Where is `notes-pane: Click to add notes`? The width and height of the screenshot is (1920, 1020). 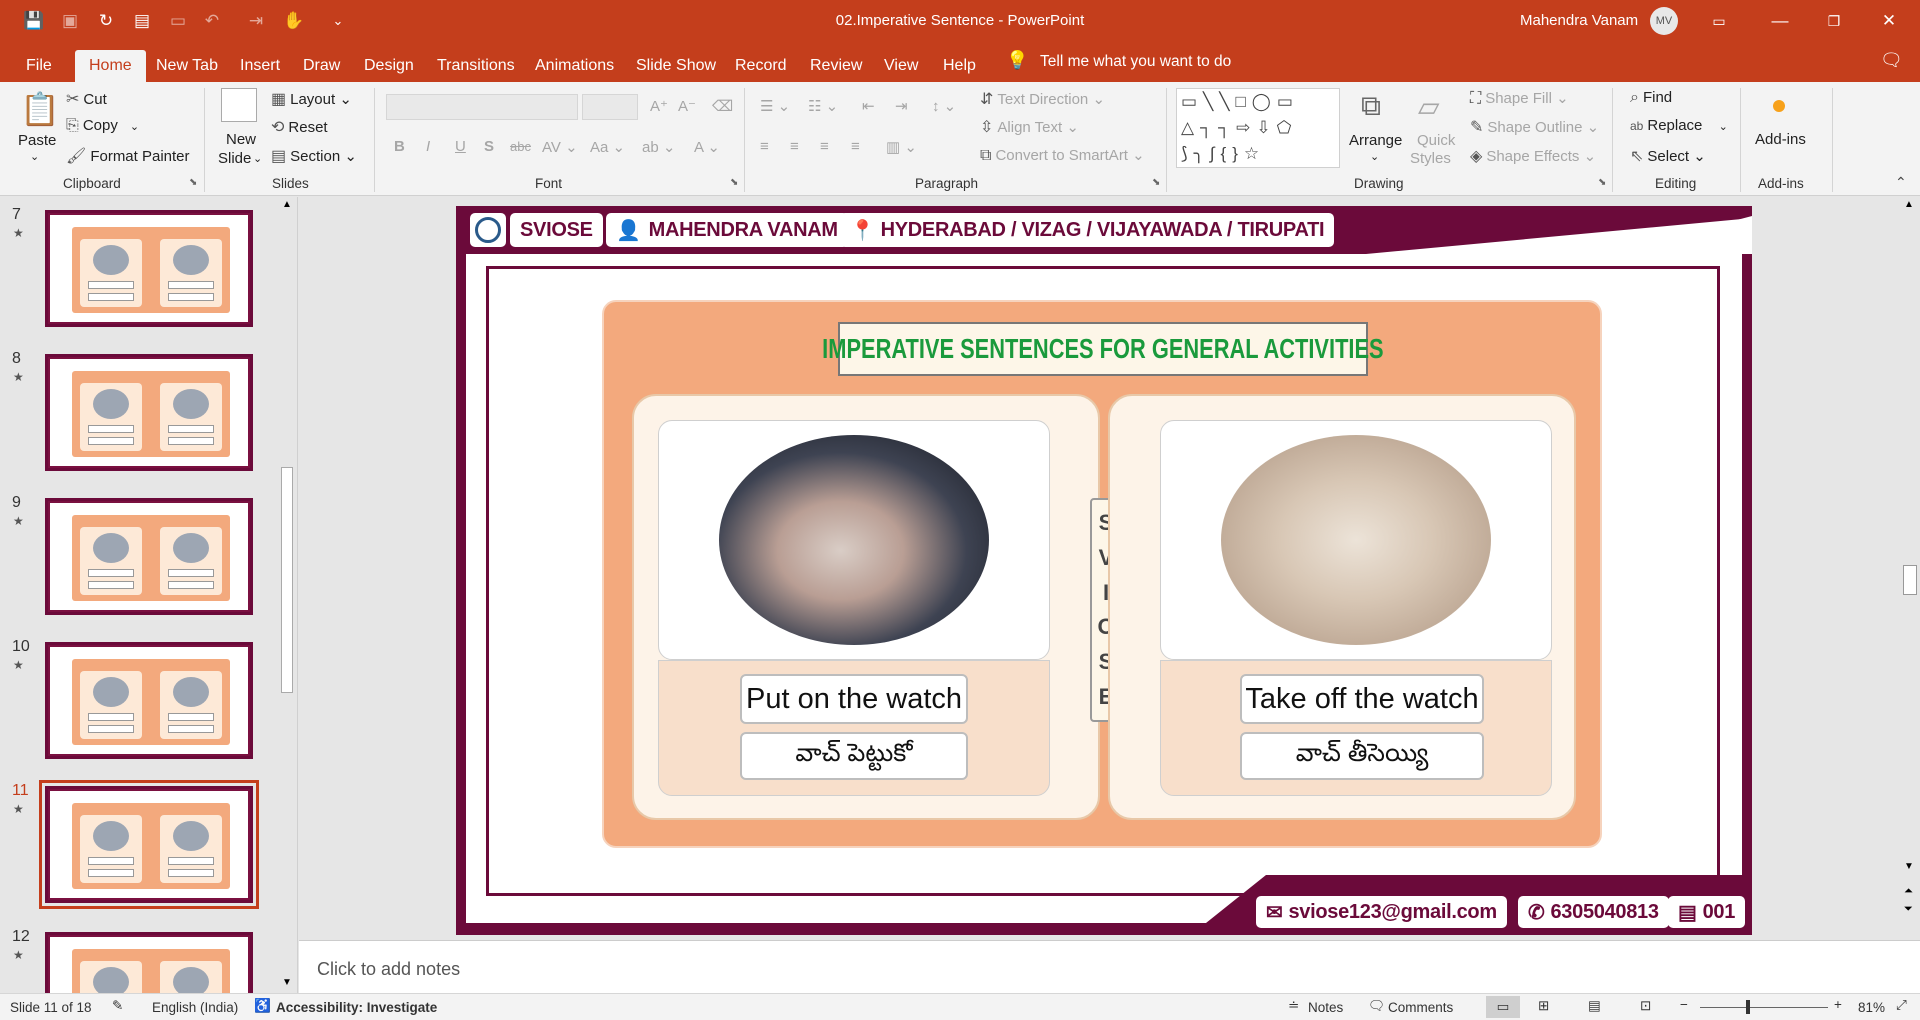 notes-pane: Click to add notes is located at coordinates (1109, 966).